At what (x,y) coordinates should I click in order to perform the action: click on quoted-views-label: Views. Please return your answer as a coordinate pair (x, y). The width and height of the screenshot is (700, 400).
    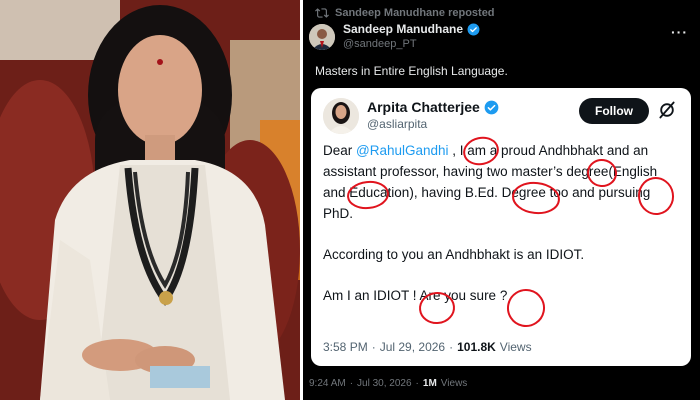
    Looking at the image, I should click on (515, 347).